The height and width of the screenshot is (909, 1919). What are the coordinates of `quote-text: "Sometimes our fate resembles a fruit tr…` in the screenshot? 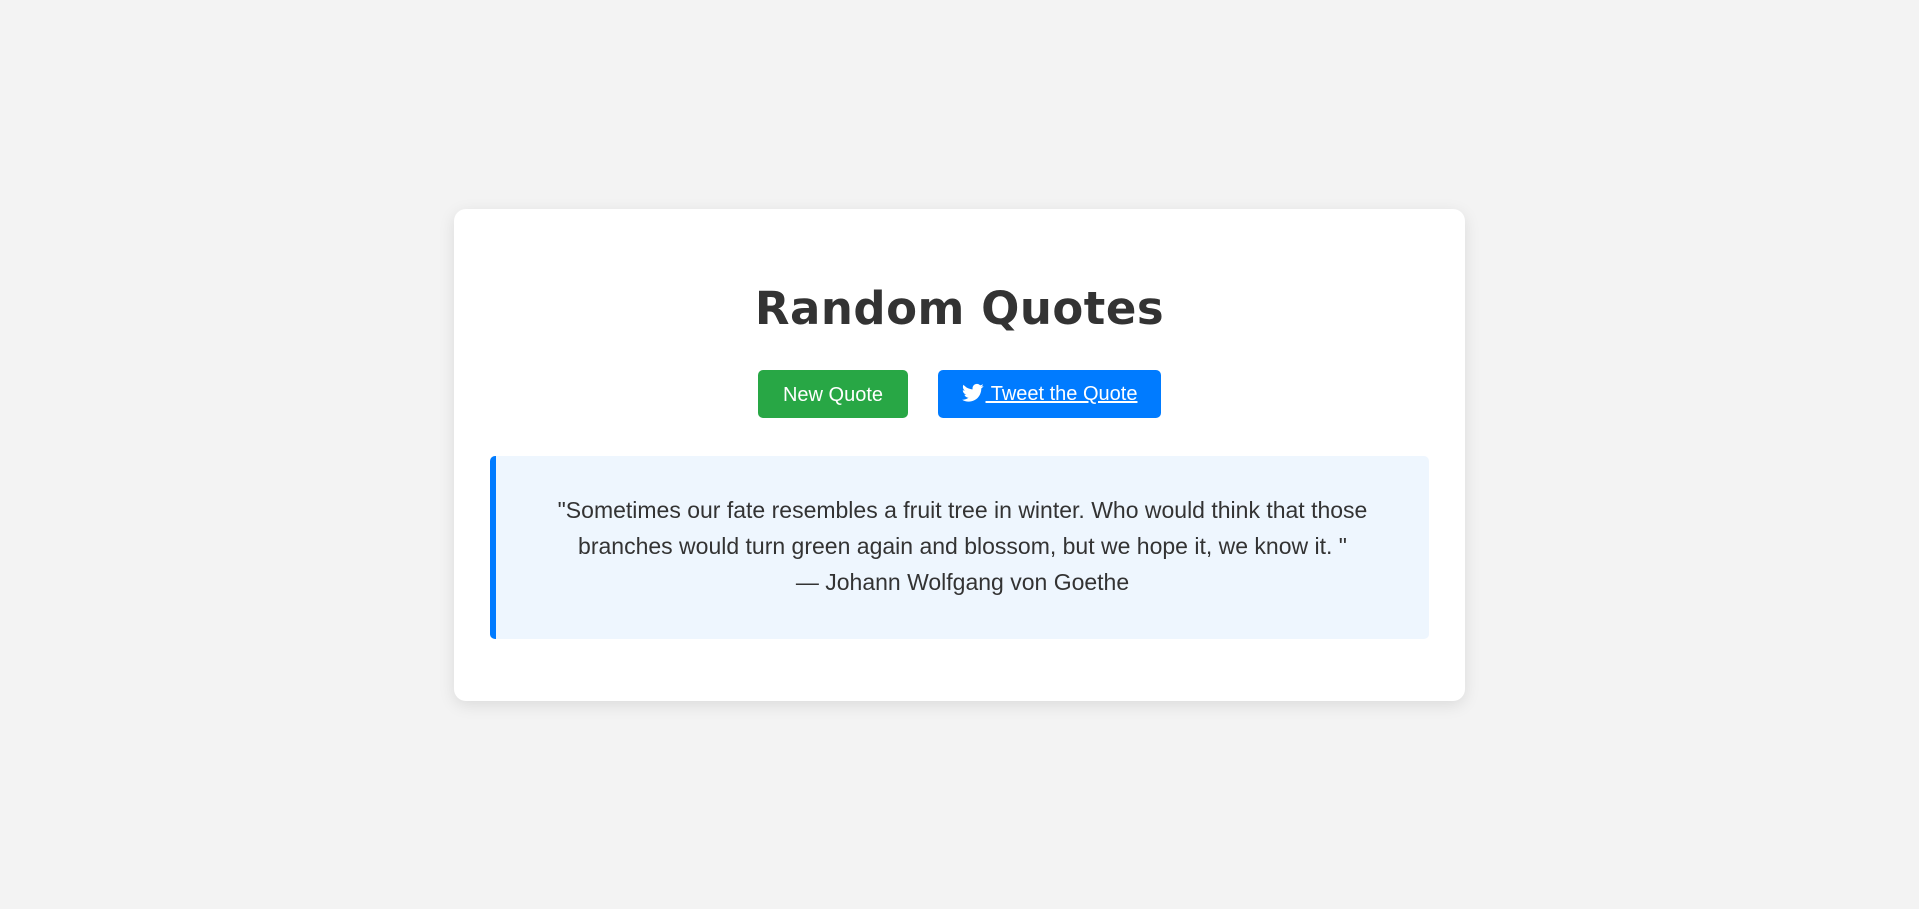 It's located at (962, 528).